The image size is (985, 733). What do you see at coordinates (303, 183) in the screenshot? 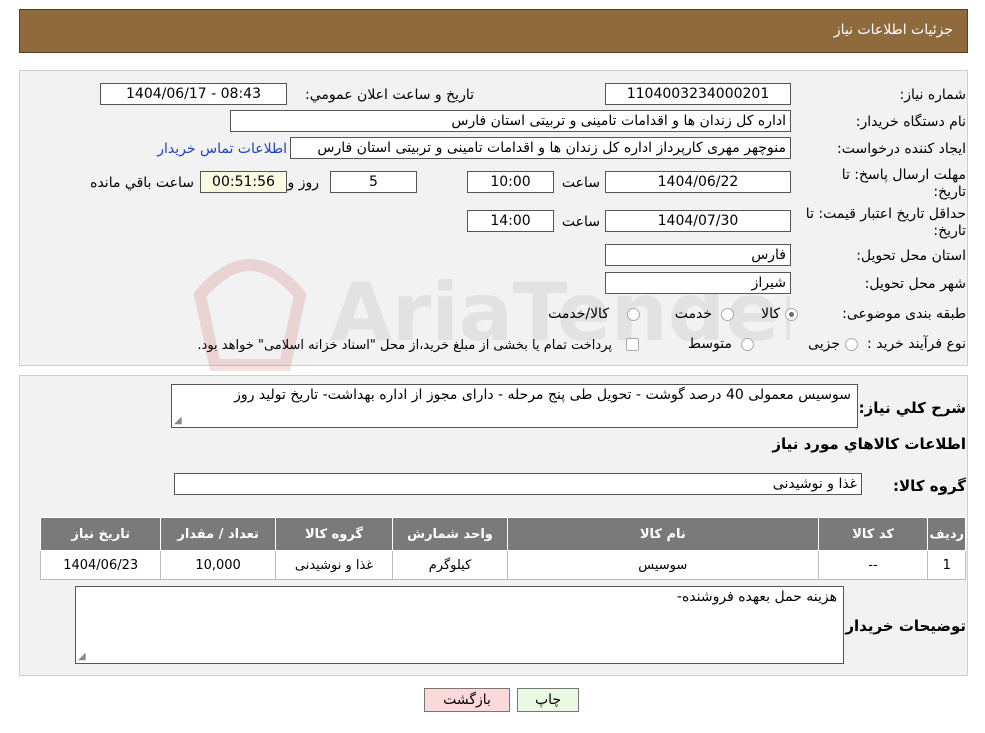
I see `days-label: روز و` at bounding box center [303, 183].